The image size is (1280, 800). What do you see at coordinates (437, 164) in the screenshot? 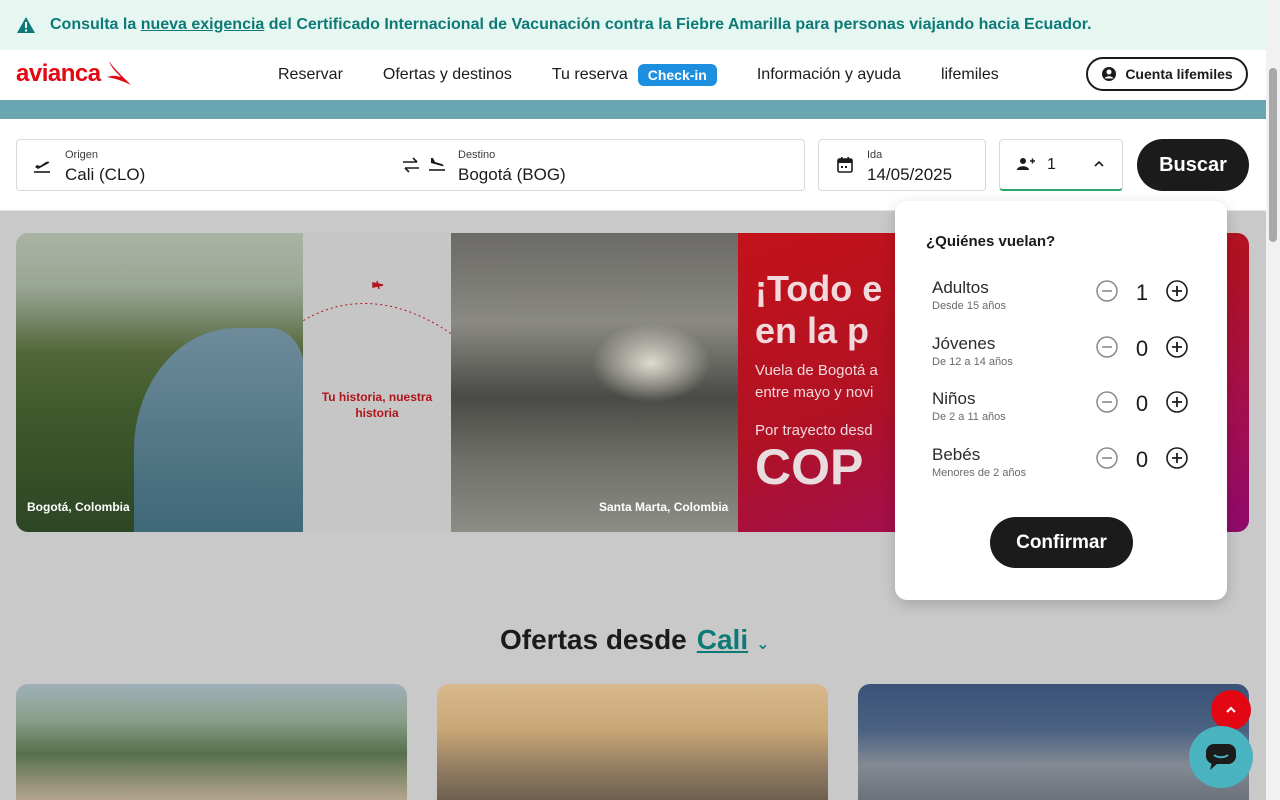
I see `landing-icon` at bounding box center [437, 164].